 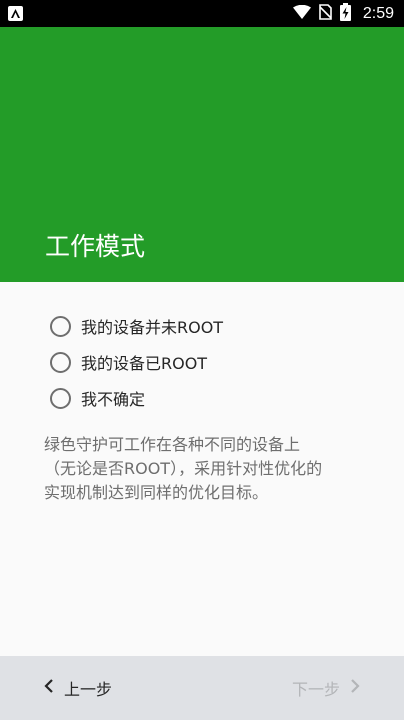 I want to click on status-icons: 2:59, so click(x=343, y=13).